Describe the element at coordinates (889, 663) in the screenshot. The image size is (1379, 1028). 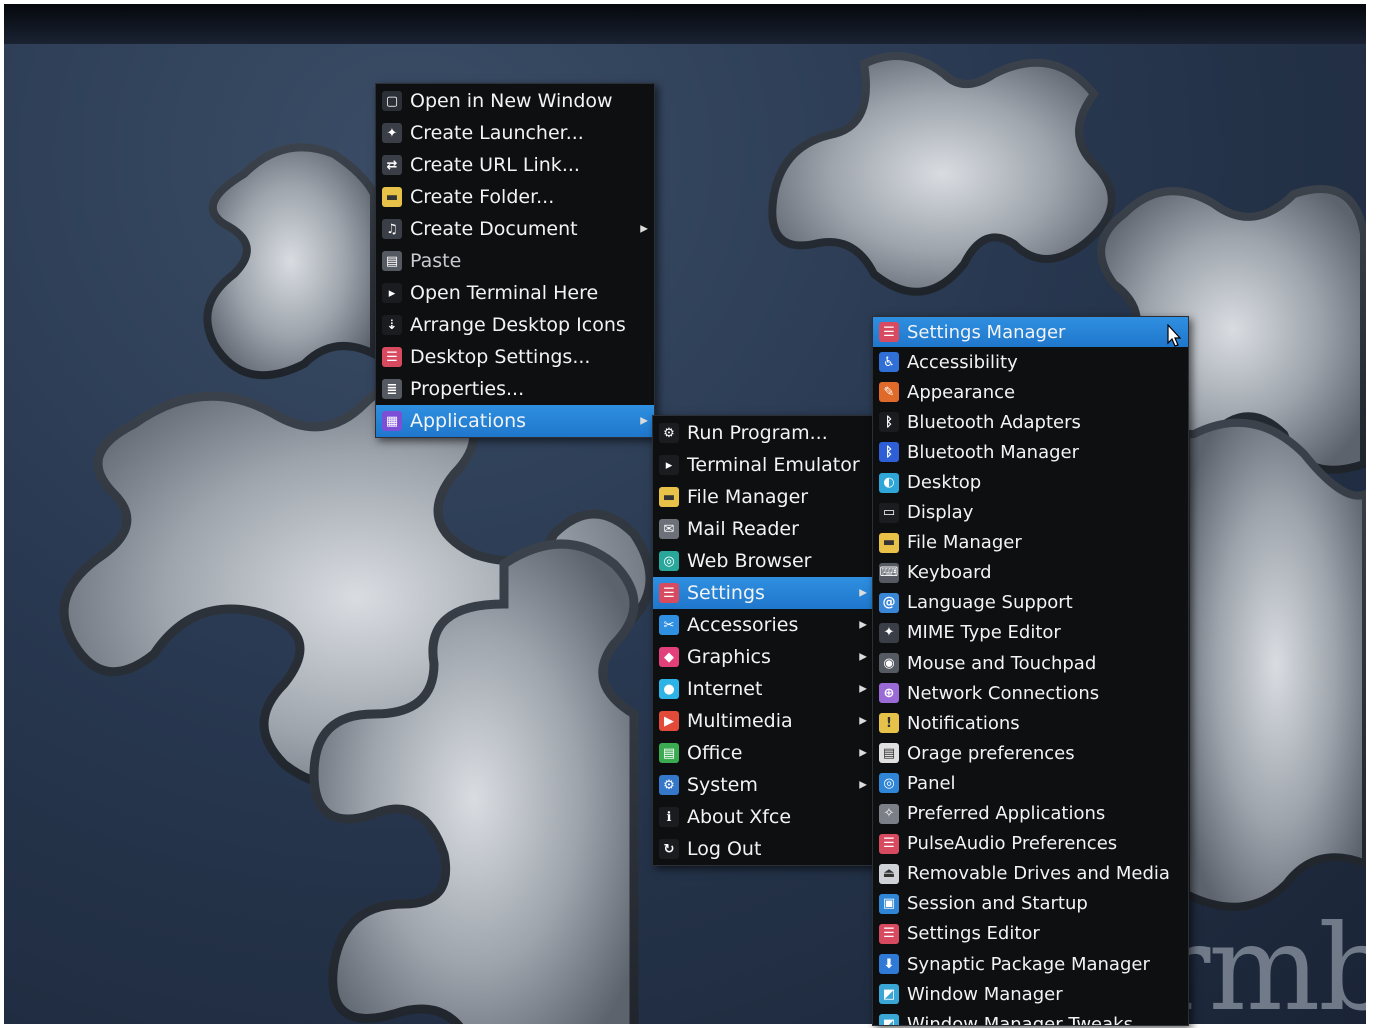
I see `mouse-icon: ◉` at that location.